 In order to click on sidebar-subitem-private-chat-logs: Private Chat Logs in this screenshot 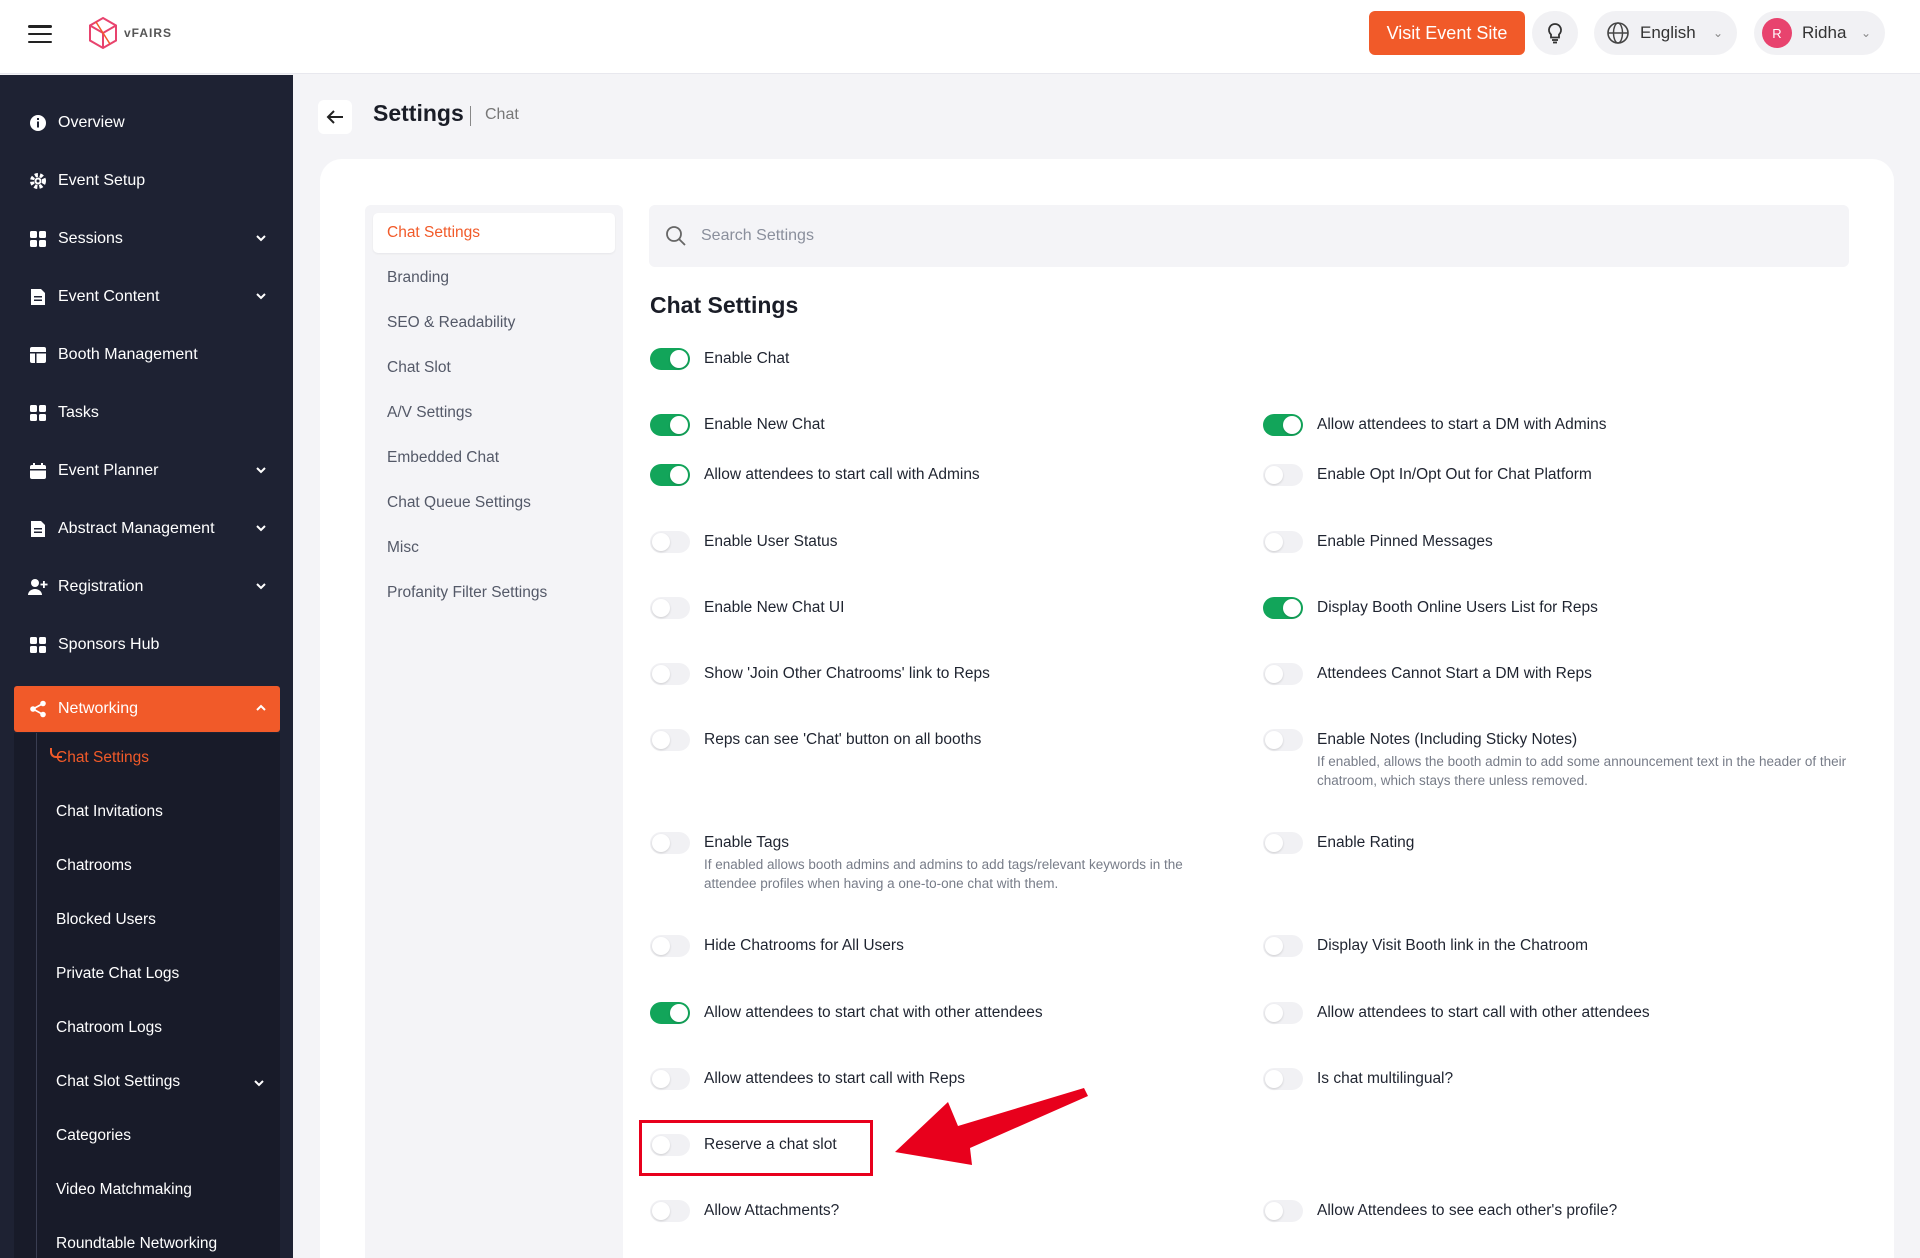, I will do `click(117, 974)`.